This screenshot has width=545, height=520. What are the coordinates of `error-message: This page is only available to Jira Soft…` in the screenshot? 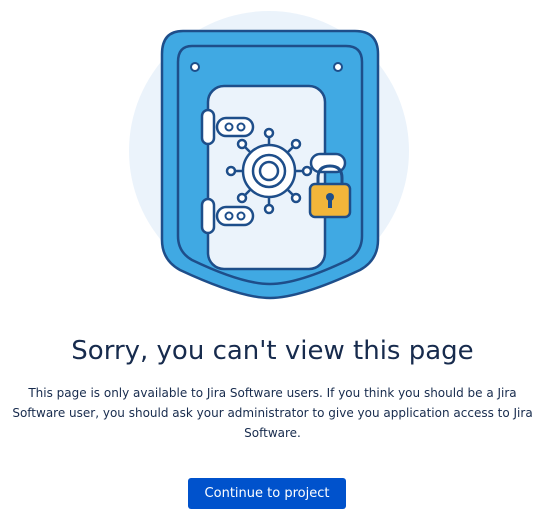 It's located at (272, 413).